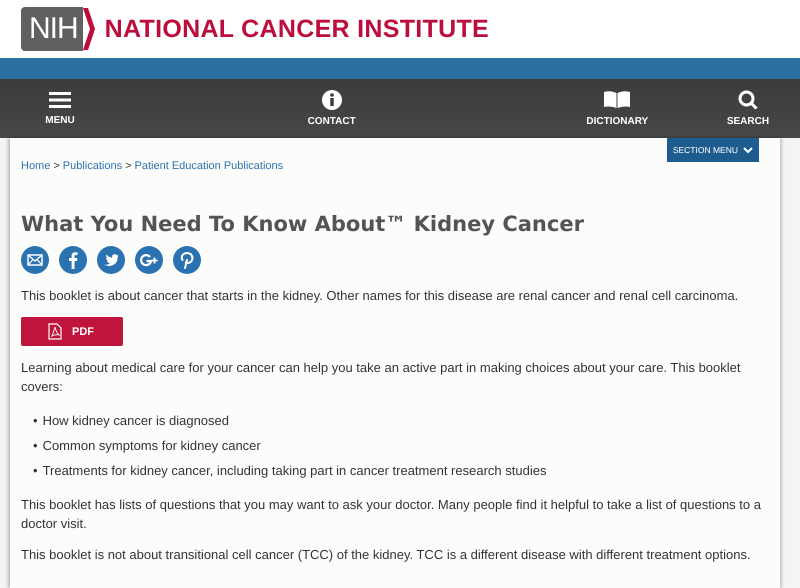 This screenshot has height=588, width=800. What do you see at coordinates (209, 166) in the screenshot?
I see `breadcrumb-link: Patient Education Publications` at bounding box center [209, 166].